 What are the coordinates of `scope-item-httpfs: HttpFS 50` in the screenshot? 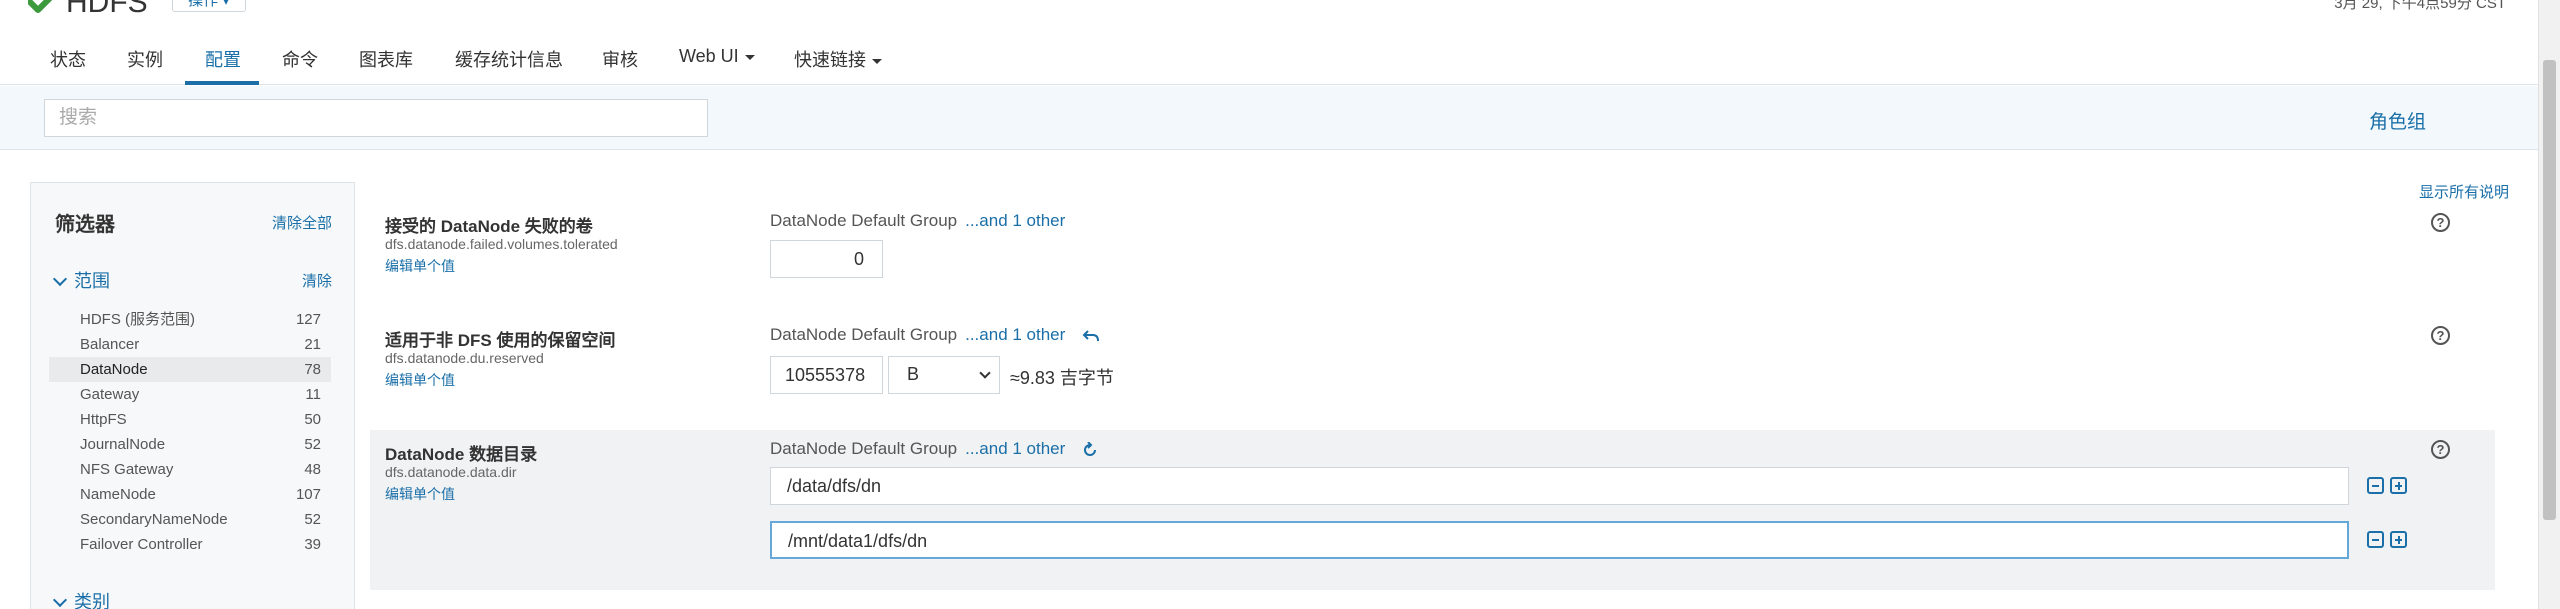 It's located at (190, 419).